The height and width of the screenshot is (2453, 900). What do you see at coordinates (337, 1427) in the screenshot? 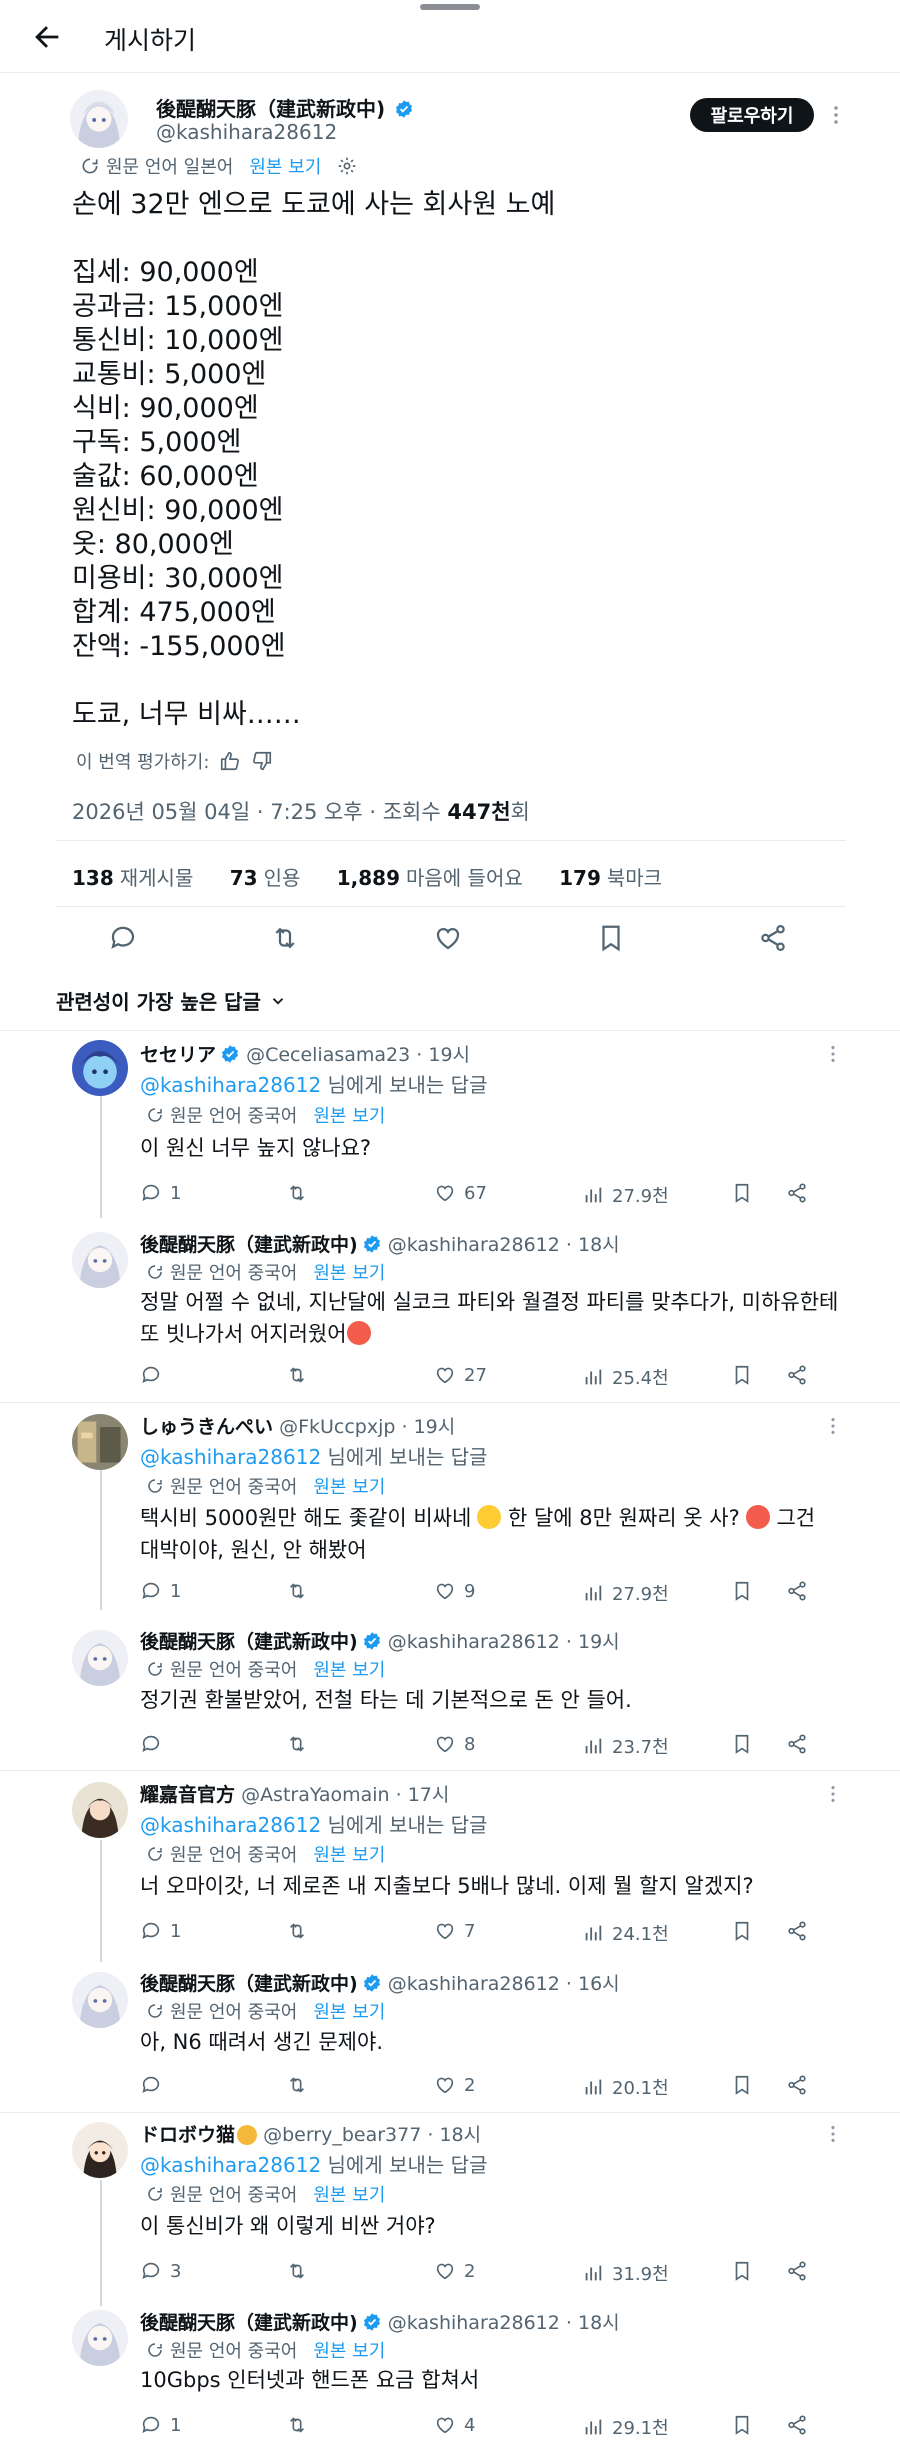
I see `reply-author-handle: @FkUccpxjp` at bounding box center [337, 1427].